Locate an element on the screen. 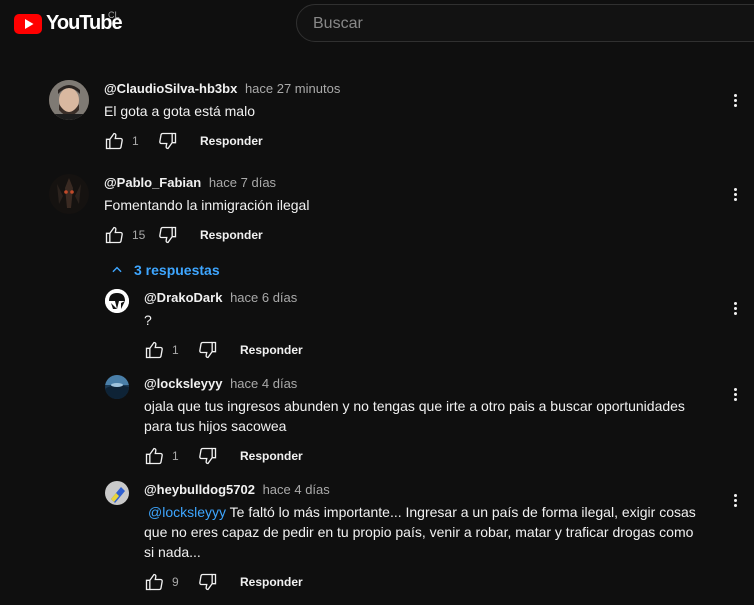 The width and height of the screenshot is (754, 605). comment-header: @ClaudioSilva-hb3bx hace 27 minutos is located at coordinates (222, 88).